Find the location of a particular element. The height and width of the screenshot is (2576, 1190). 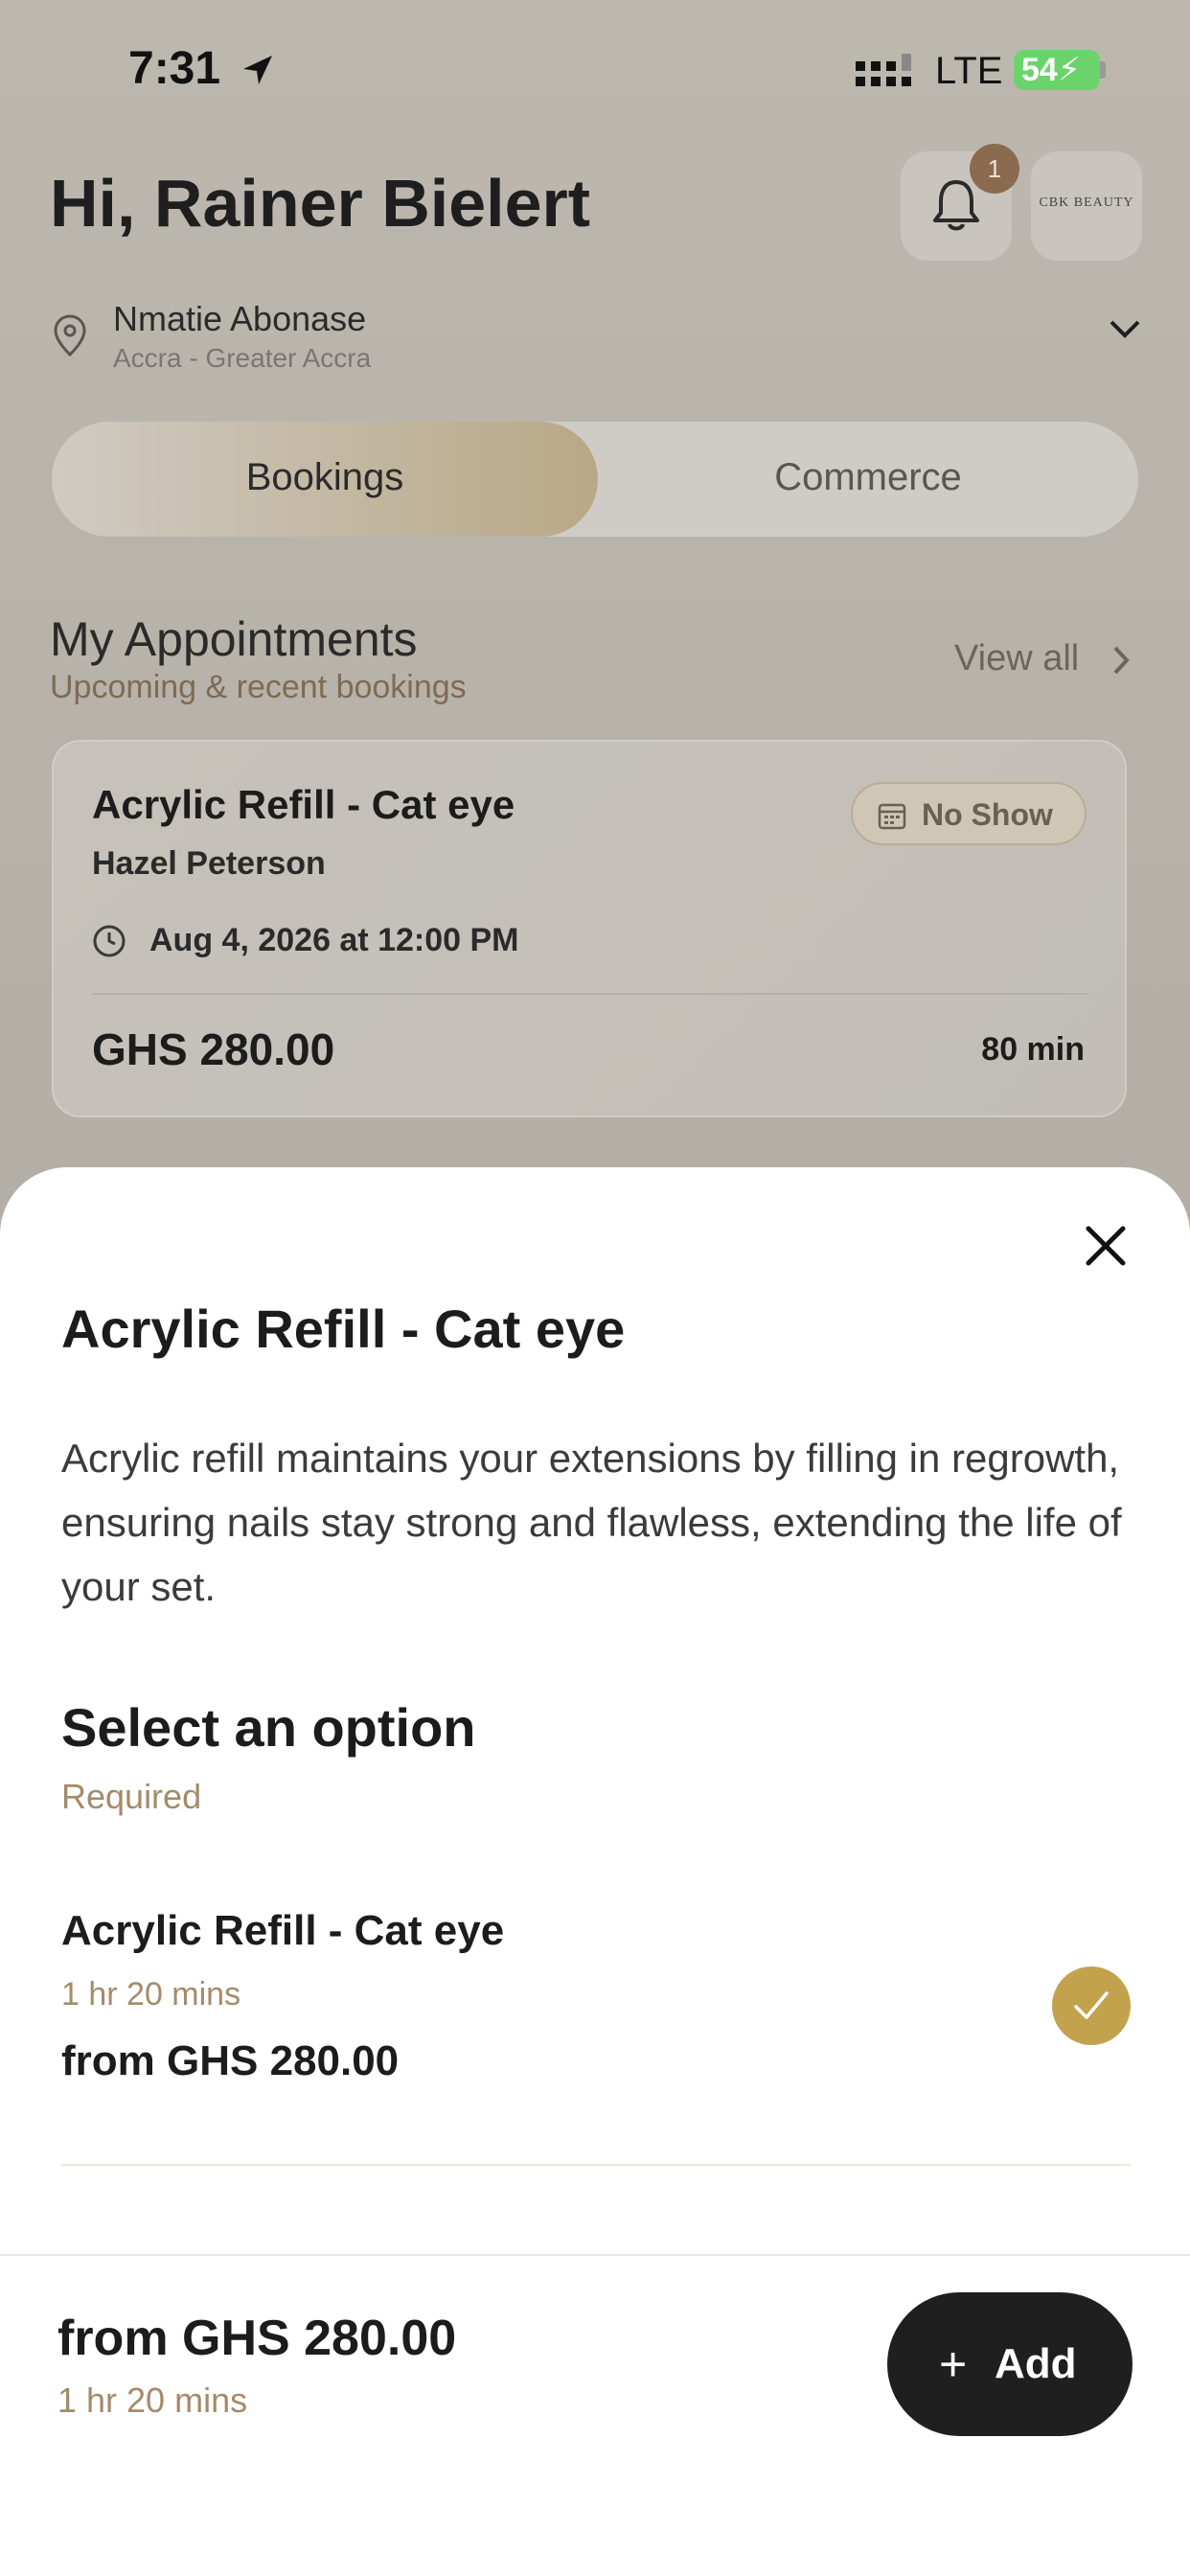

required-label: Required is located at coordinates (132, 1796).